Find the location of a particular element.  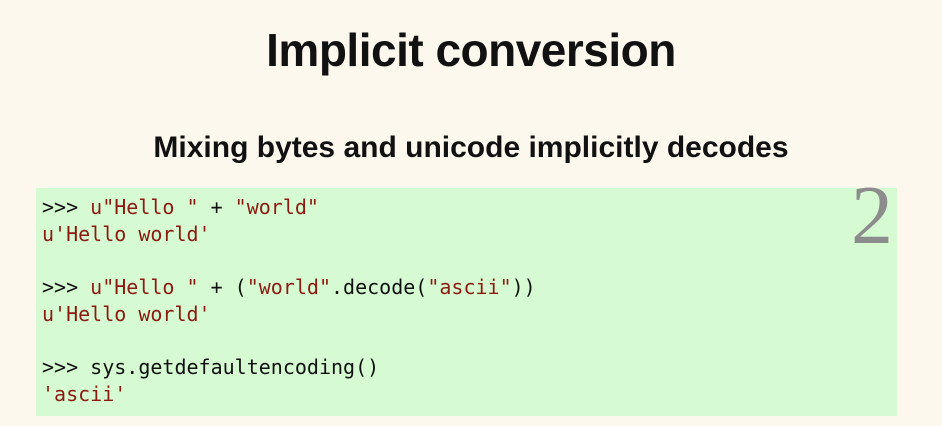

code-input-line-3: >>> sys.getdefaultencoding() is located at coordinates (469, 367).